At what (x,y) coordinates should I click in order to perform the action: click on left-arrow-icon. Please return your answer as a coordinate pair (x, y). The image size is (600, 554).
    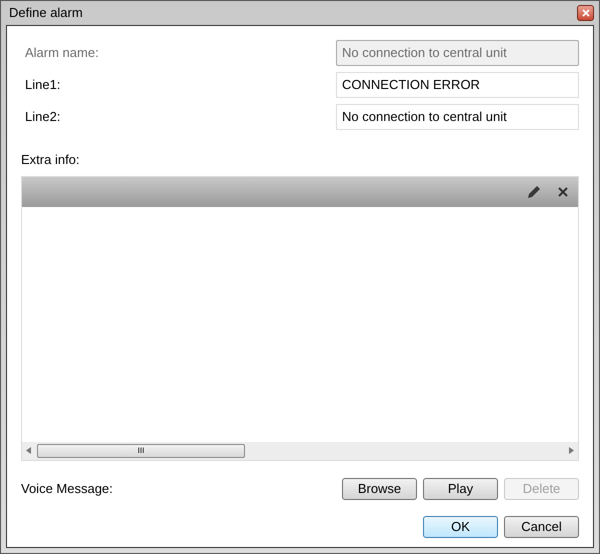
    Looking at the image, I should click on (28, 450).